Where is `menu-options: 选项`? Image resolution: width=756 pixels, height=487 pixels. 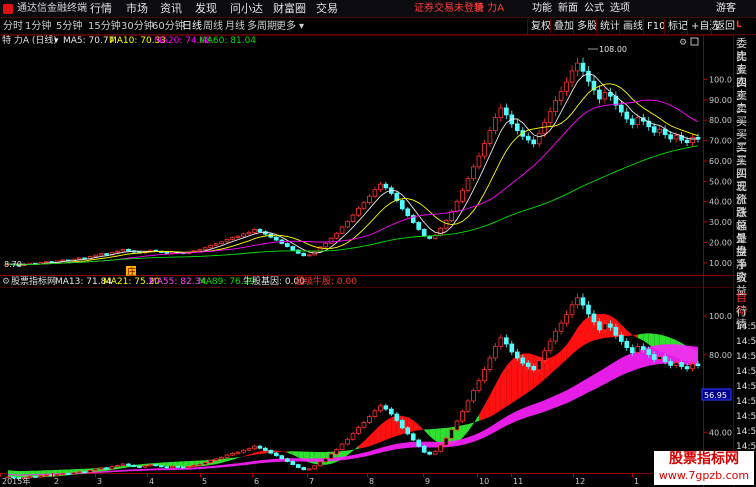 menu-options: 选项 is located at coordinates (620, 9).